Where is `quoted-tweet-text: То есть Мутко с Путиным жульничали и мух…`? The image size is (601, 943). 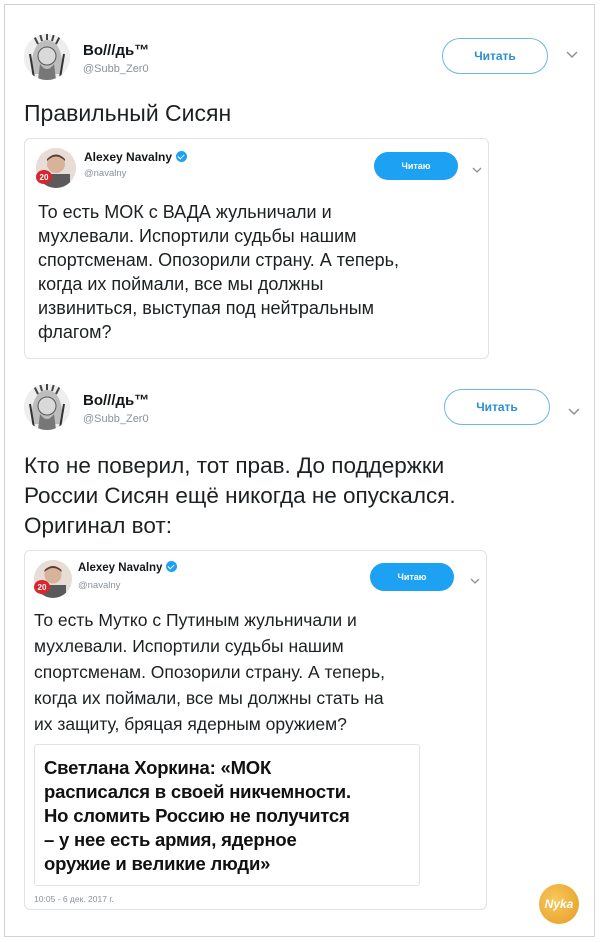 quoted-tweet-text: То есть Мутко с Путиным жульничали и мух… is located at coordinates (209, 672).